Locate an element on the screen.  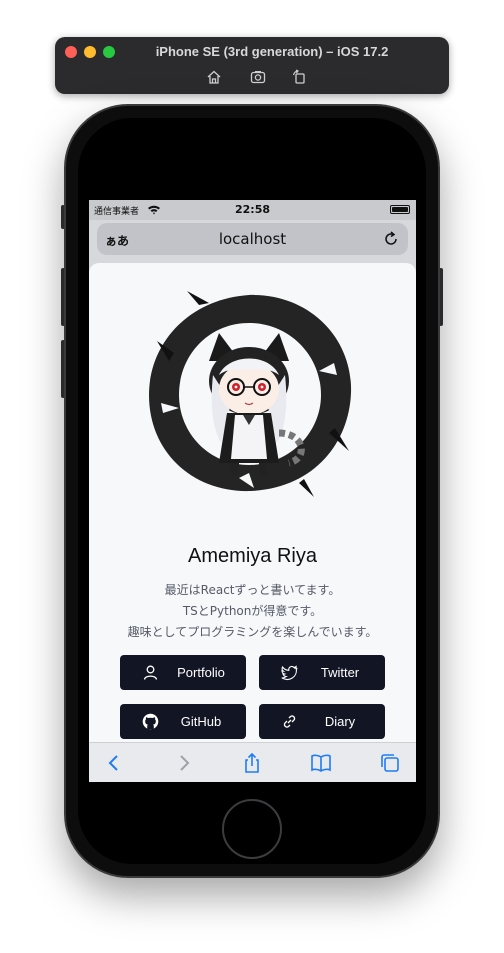
address-bar: ぁあ localhost is located at coordinates (252, 239).